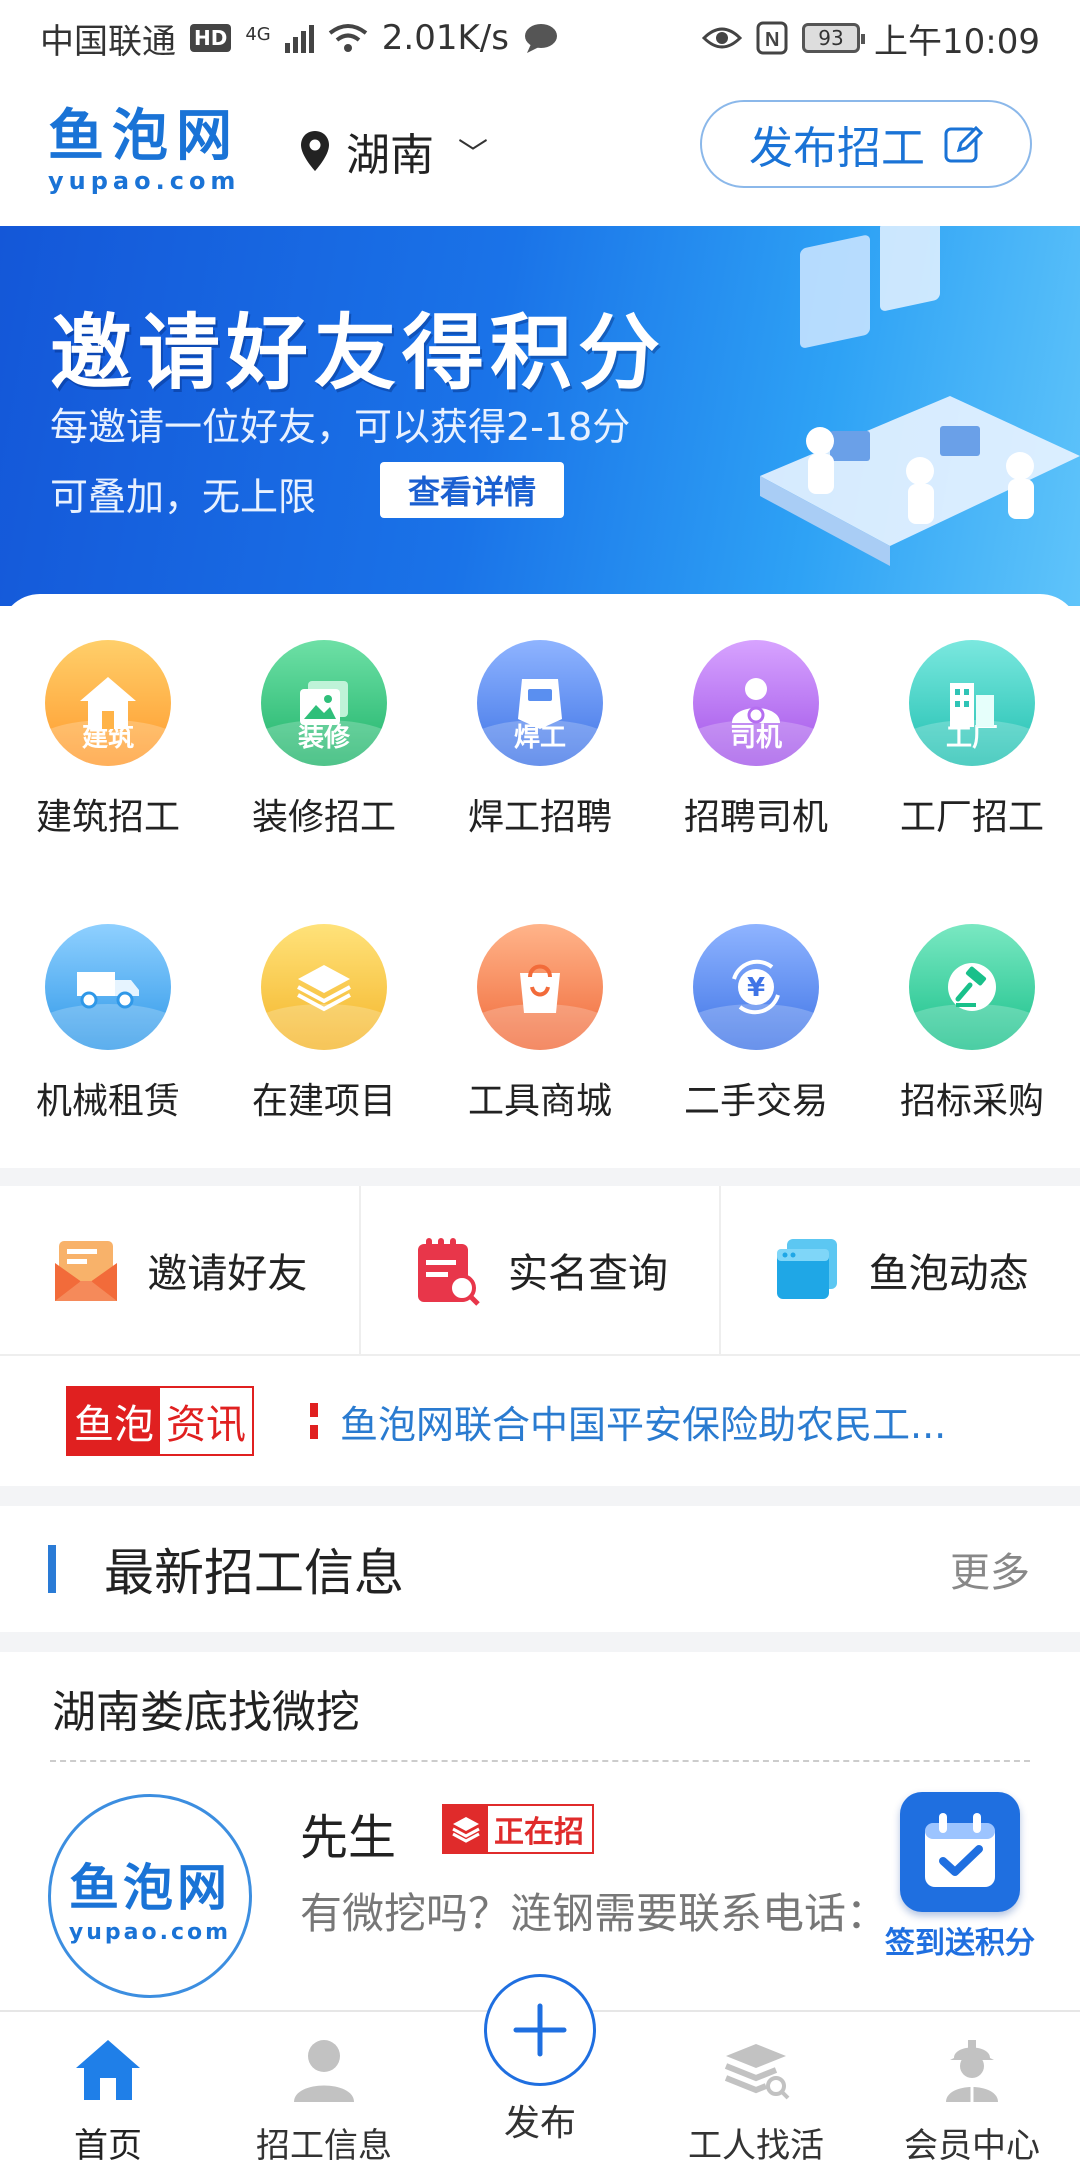 This screenshot has width=1080, height=2160. What do you see at coordinates (972, 2070) in the screenshot?
I see `worker-helmet-icon` at bounding box center [972, 2070].